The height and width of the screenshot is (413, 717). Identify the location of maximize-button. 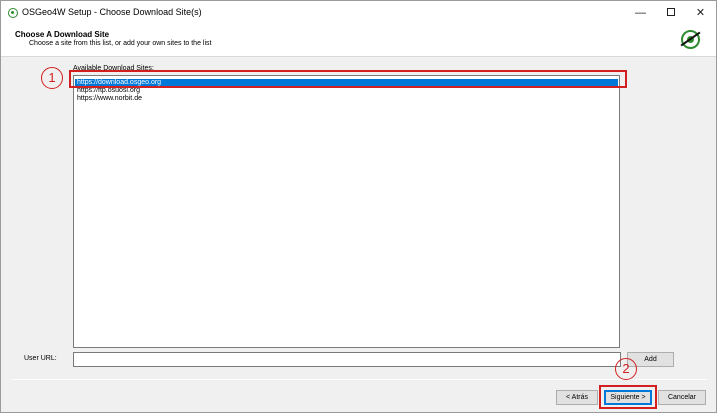
(670, 13).